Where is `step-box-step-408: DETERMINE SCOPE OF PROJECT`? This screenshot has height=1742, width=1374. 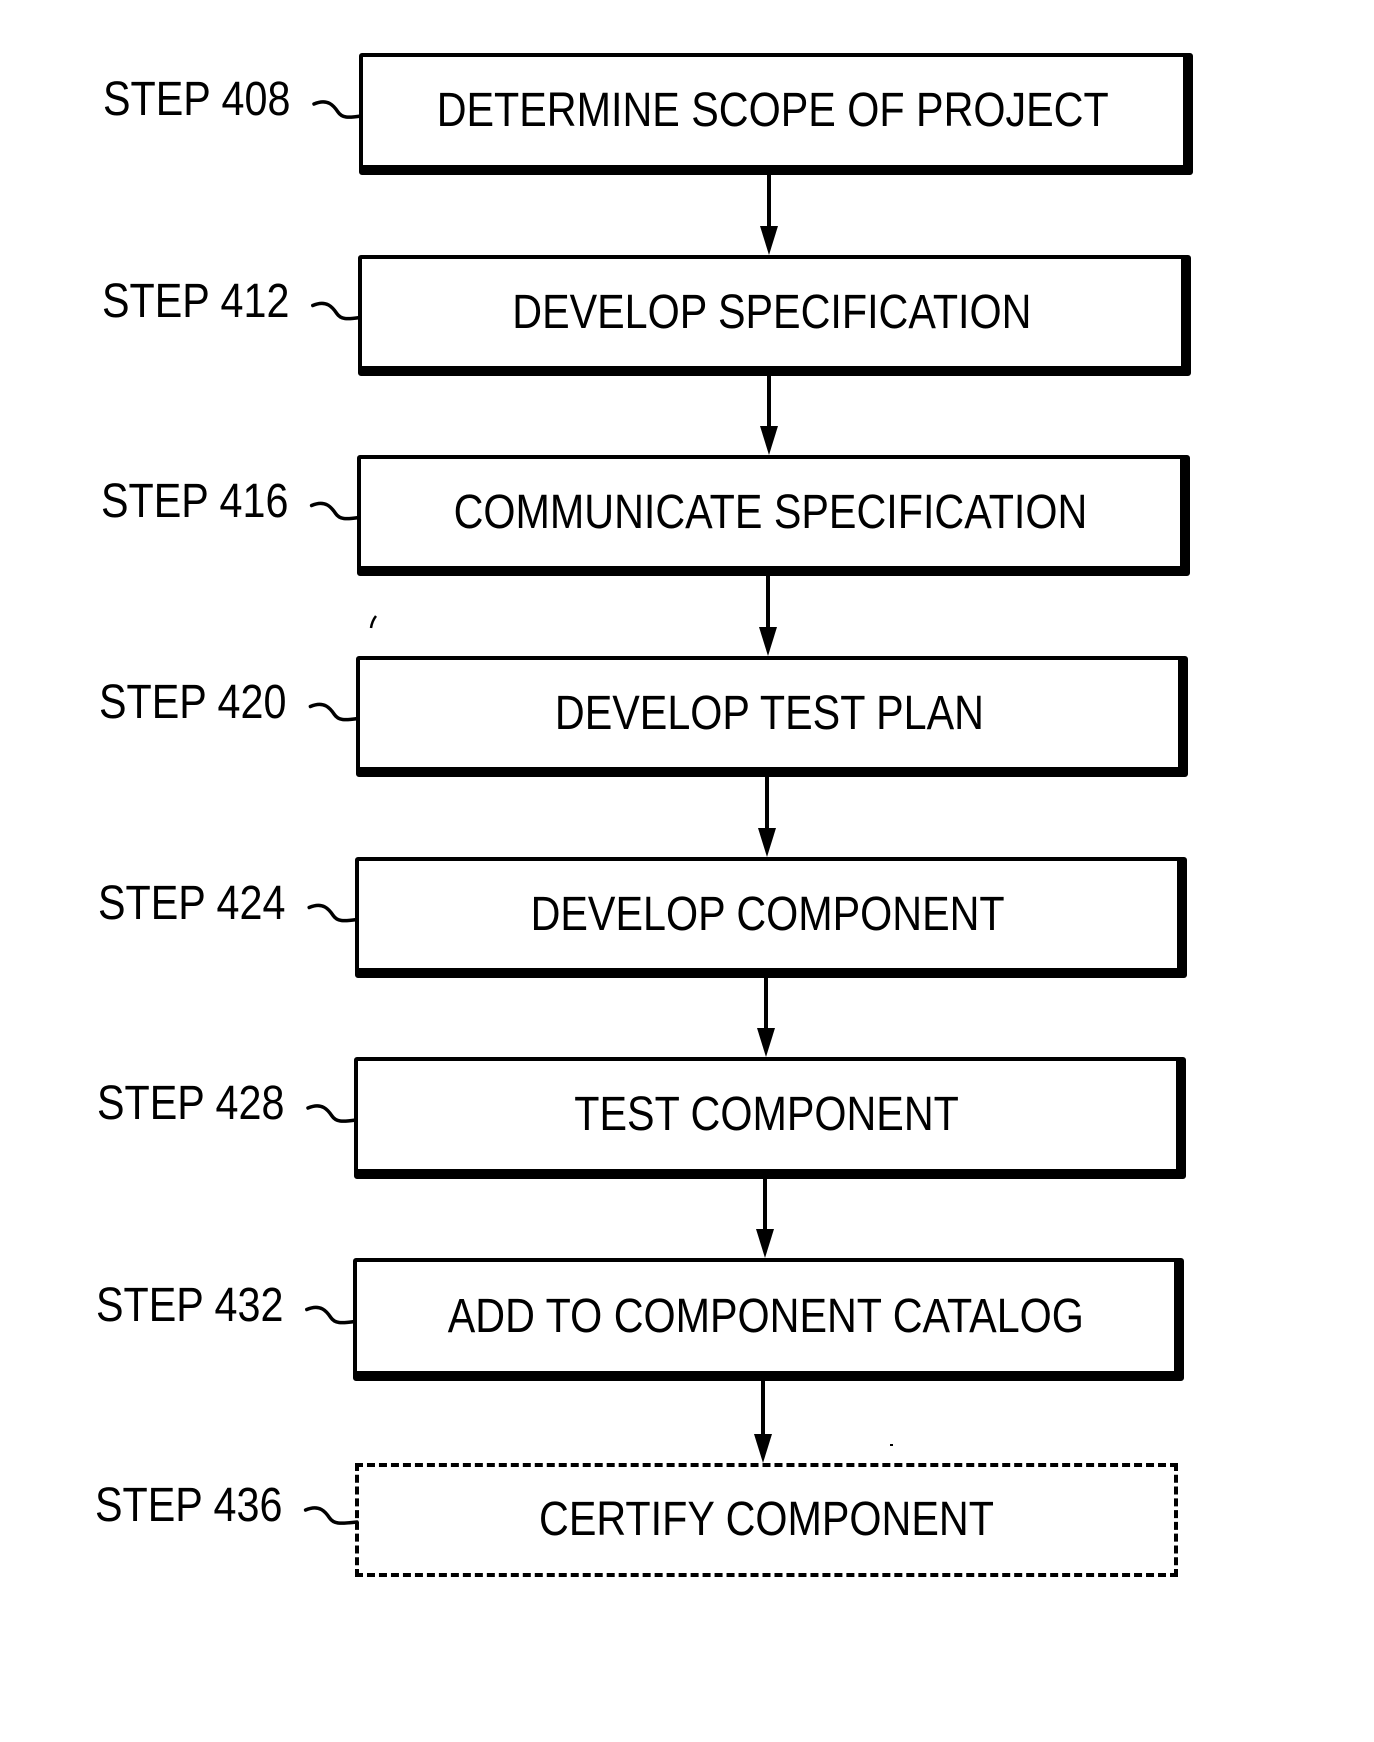
step-box-step-408: DETERMINE SCOPE OF PROJECT is located at coordinates (776, 114).